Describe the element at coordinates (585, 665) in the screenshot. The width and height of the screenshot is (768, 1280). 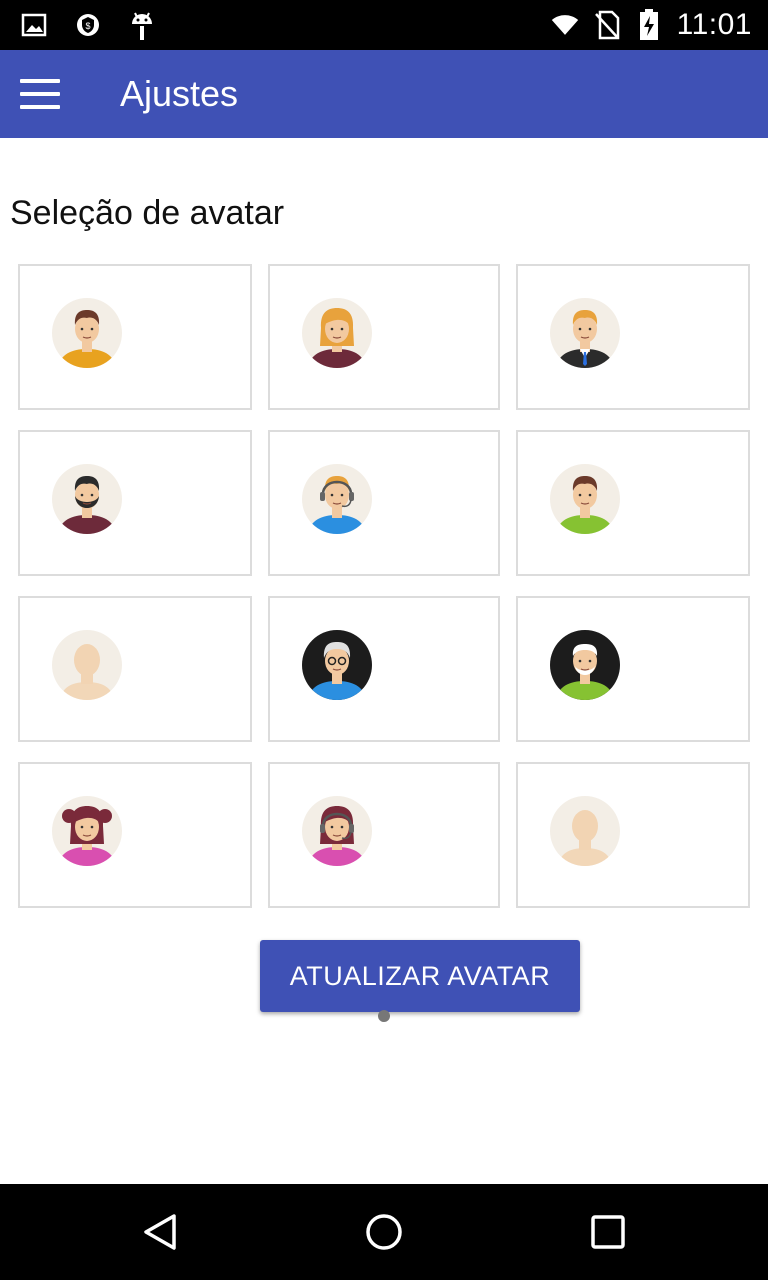
I see `grandpa-beard-avatar-icon` at that location.